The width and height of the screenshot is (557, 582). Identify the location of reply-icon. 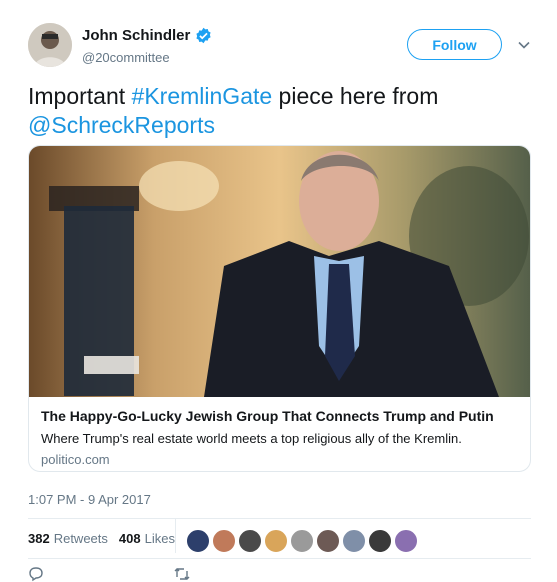
(36, 574).